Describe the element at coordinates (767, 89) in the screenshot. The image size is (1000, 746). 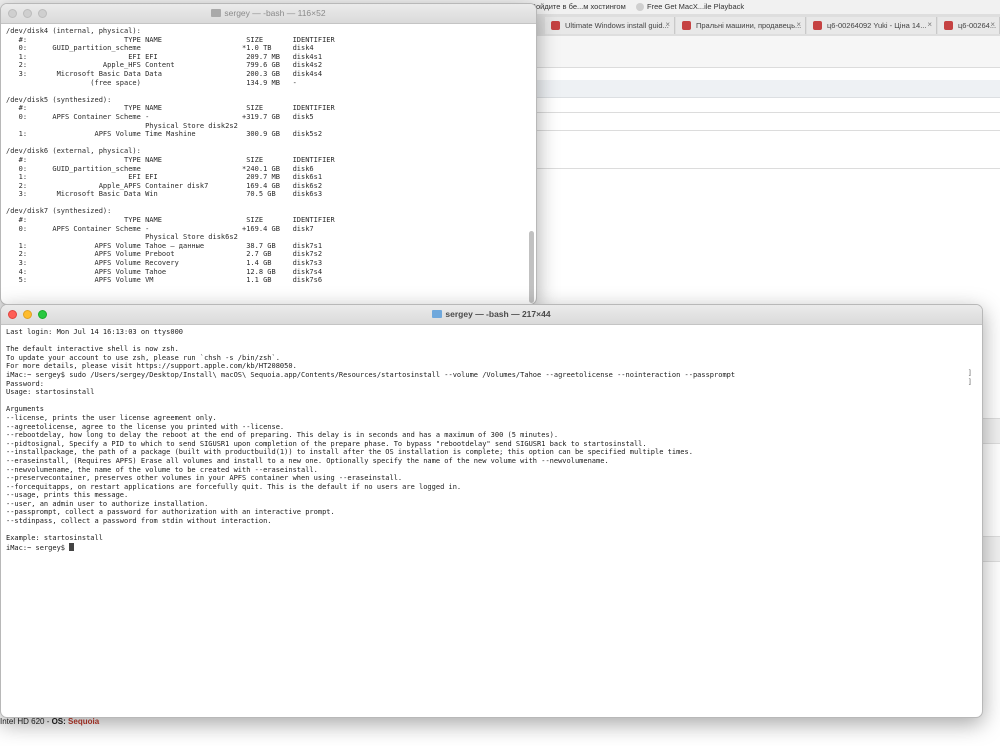
I see `page-table-header` at that location.